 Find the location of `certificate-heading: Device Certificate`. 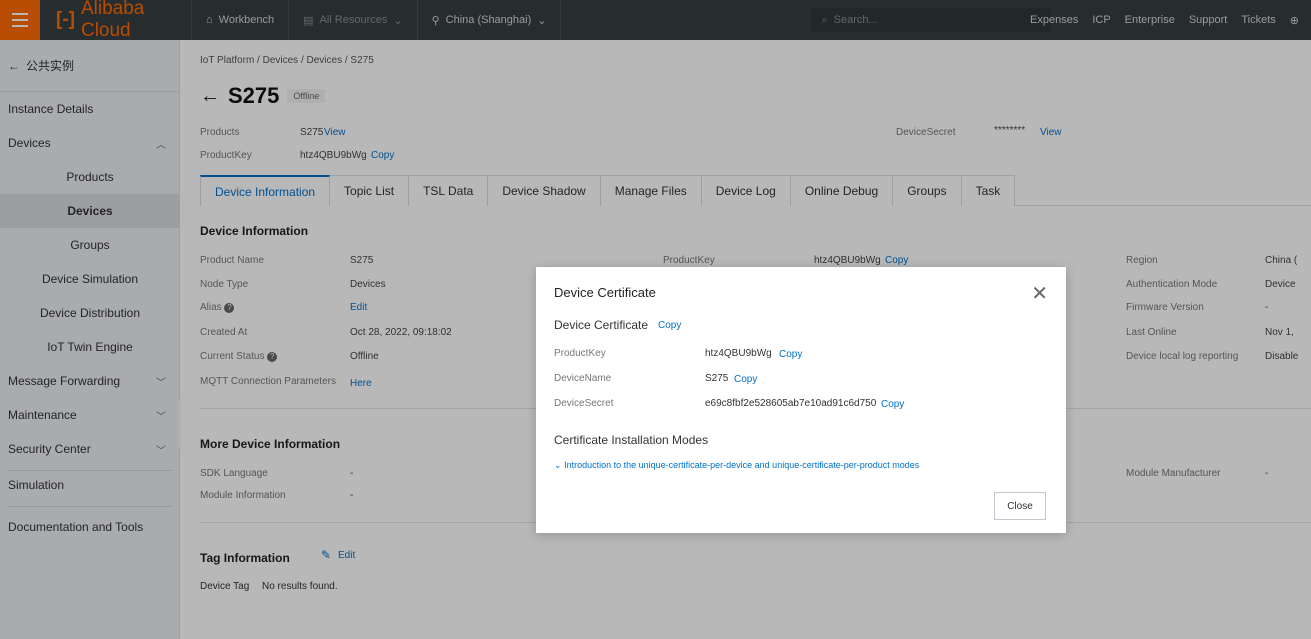

certificate-heading: Device Certificate is located at coordinates (601, 325).